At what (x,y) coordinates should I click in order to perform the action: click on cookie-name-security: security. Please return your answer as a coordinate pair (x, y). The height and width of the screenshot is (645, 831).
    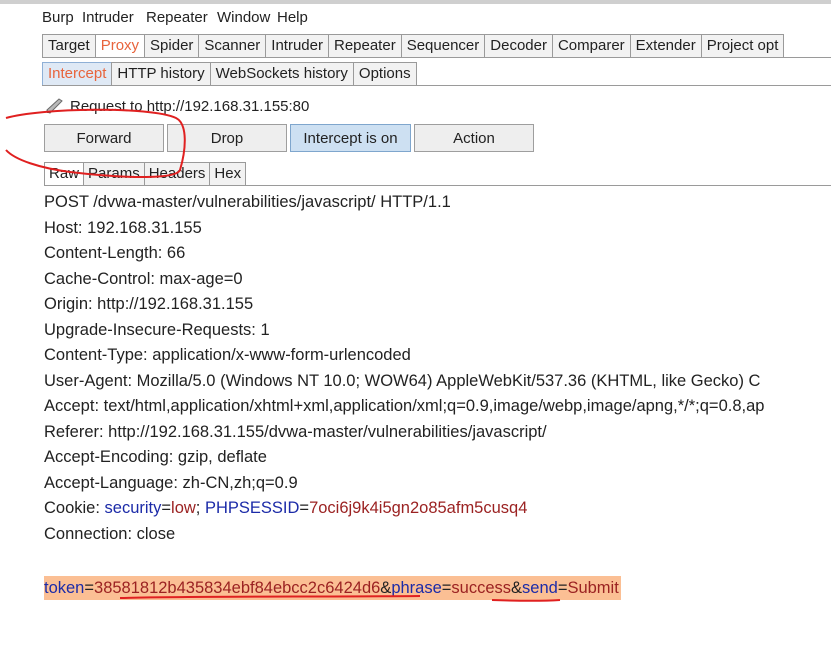
    Looking at the image, I should click on (133, 508).